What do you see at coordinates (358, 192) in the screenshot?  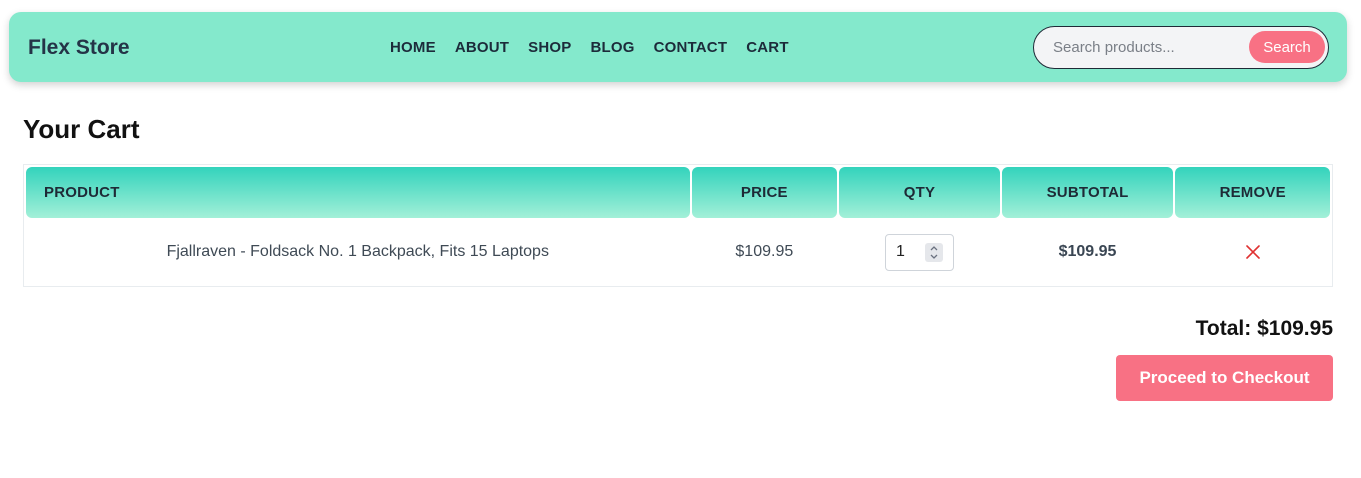 I see `column-header-product: PRODUCT` at bounding box center [358, 192].